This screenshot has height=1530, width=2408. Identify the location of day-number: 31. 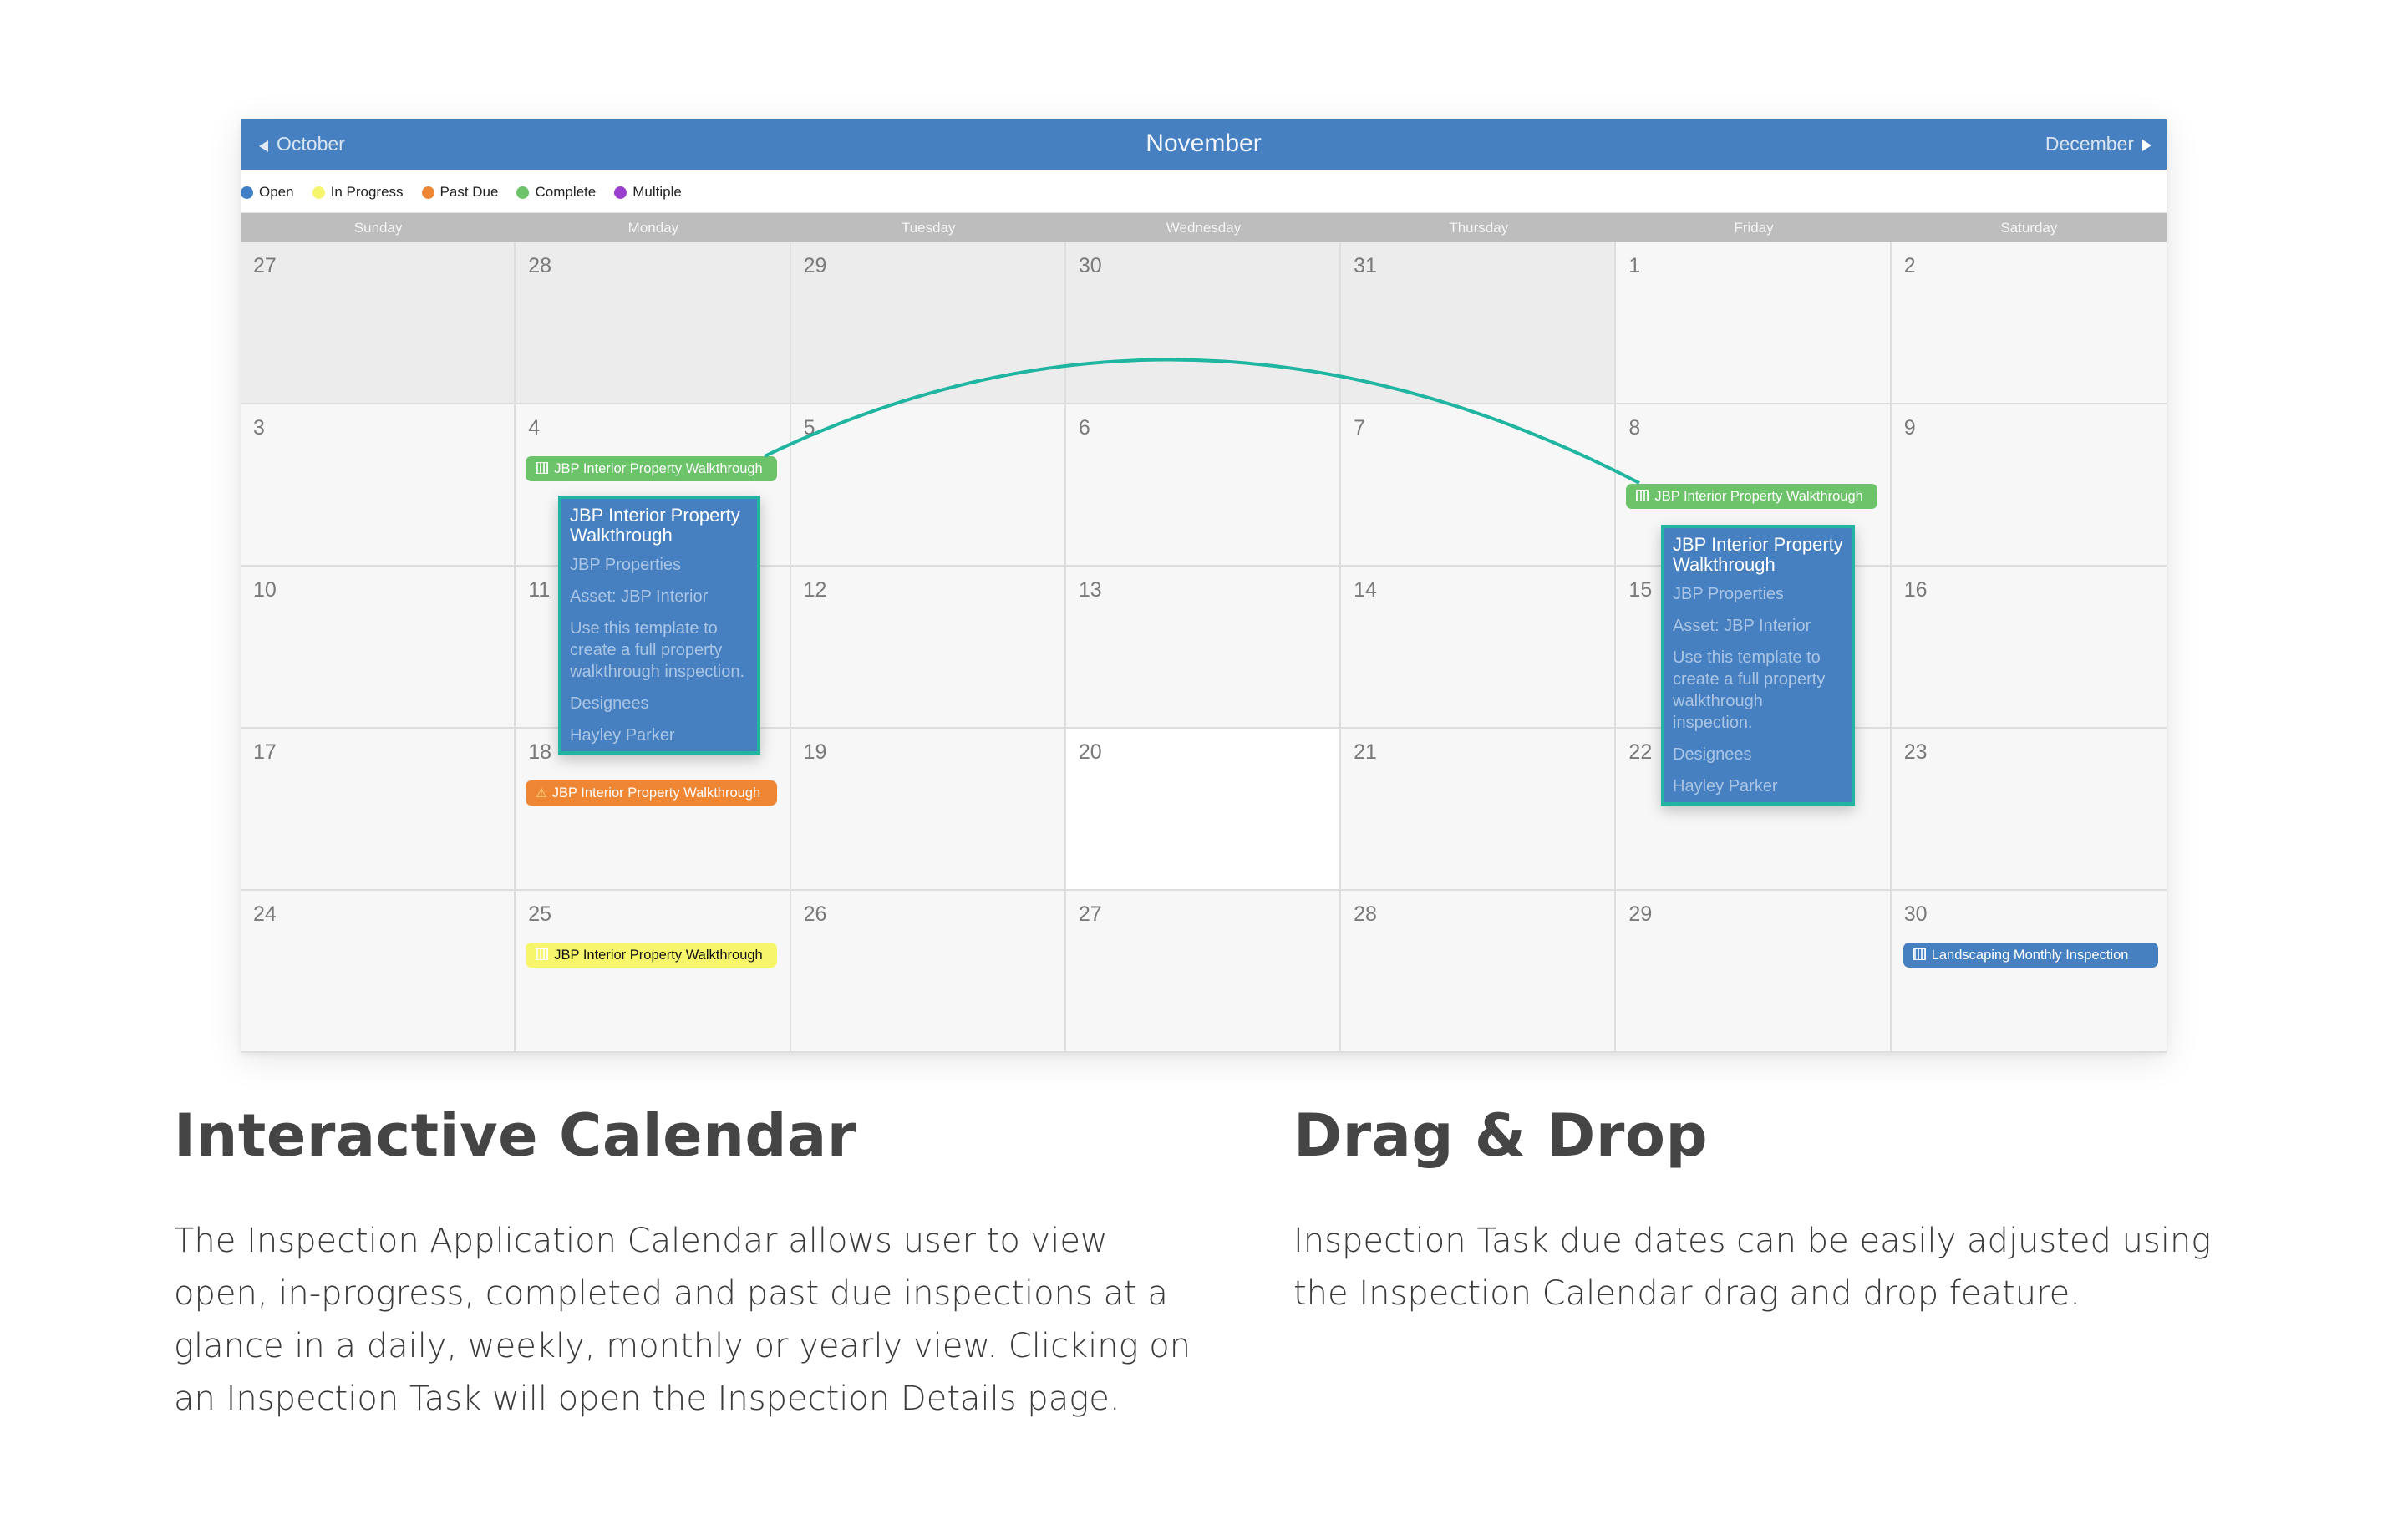
(1365, 265).